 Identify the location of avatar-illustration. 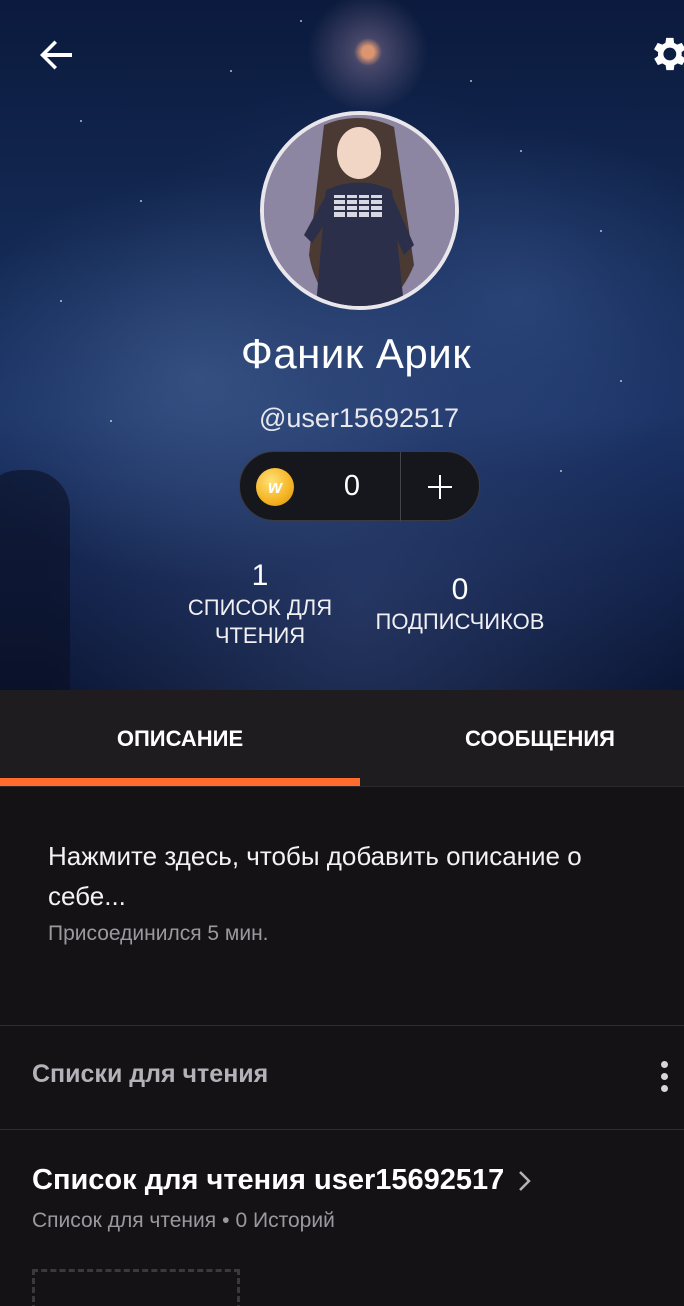
(359, 210).